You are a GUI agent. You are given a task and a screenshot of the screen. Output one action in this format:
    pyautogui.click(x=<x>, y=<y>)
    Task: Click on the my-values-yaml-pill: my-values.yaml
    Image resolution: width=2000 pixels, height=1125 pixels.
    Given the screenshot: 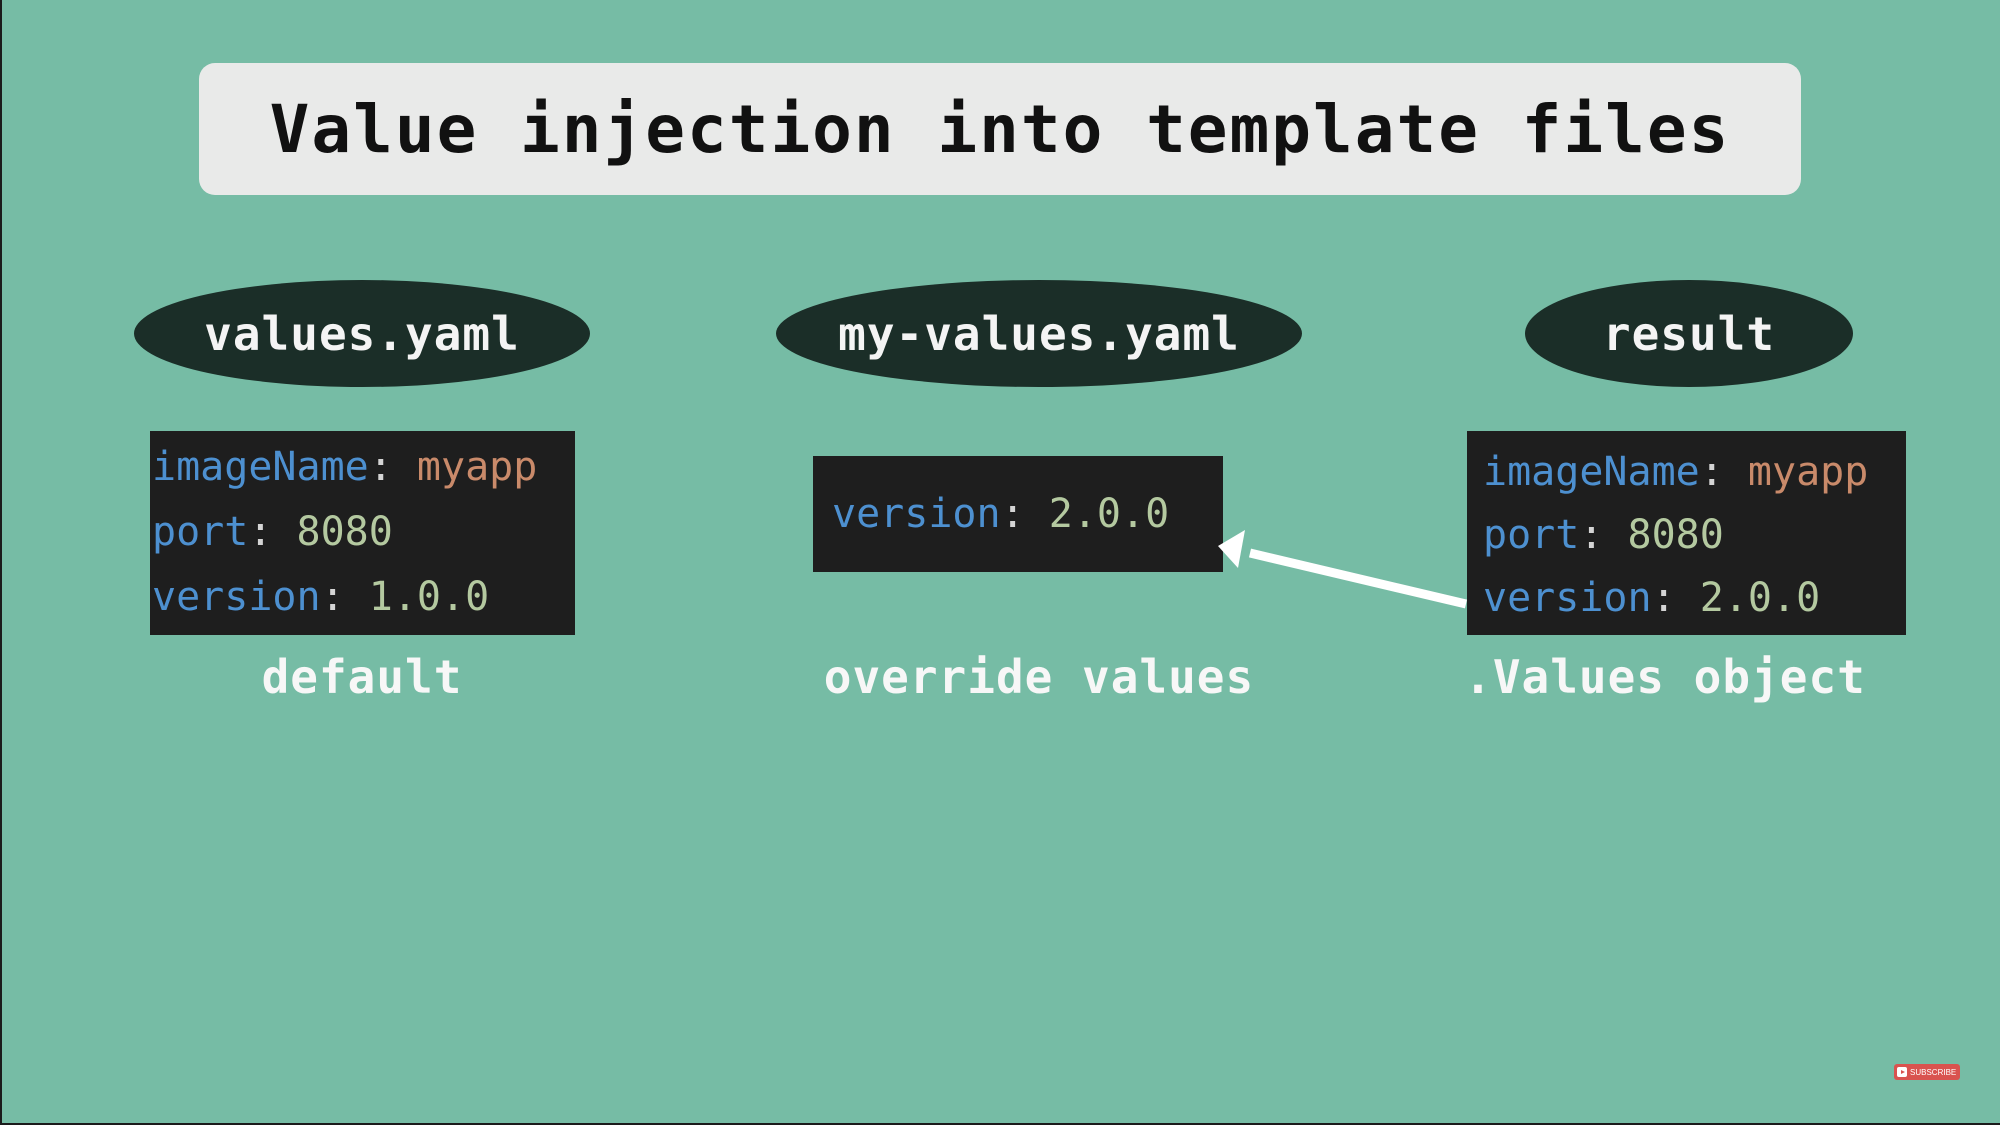 What is the action you would take?
    pyautogui.click(x=1039, y=333)
    